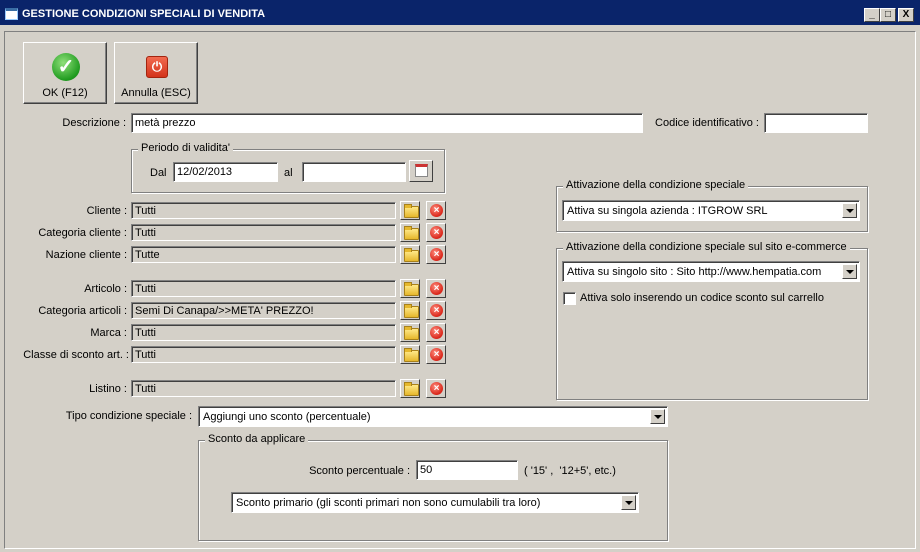  I want to click on cliente-clear-button: ×, so click(436, 210).